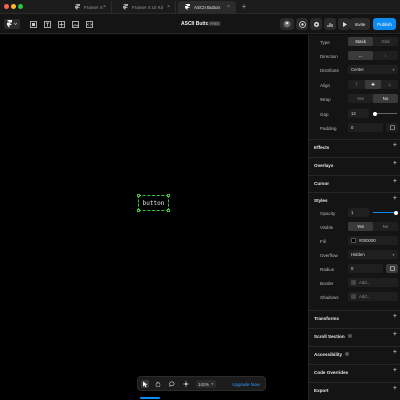  What do you see at coordinates (360, 24) in the screenshot?
I see `invite-button: Invite` at bounding box center [360, 24].